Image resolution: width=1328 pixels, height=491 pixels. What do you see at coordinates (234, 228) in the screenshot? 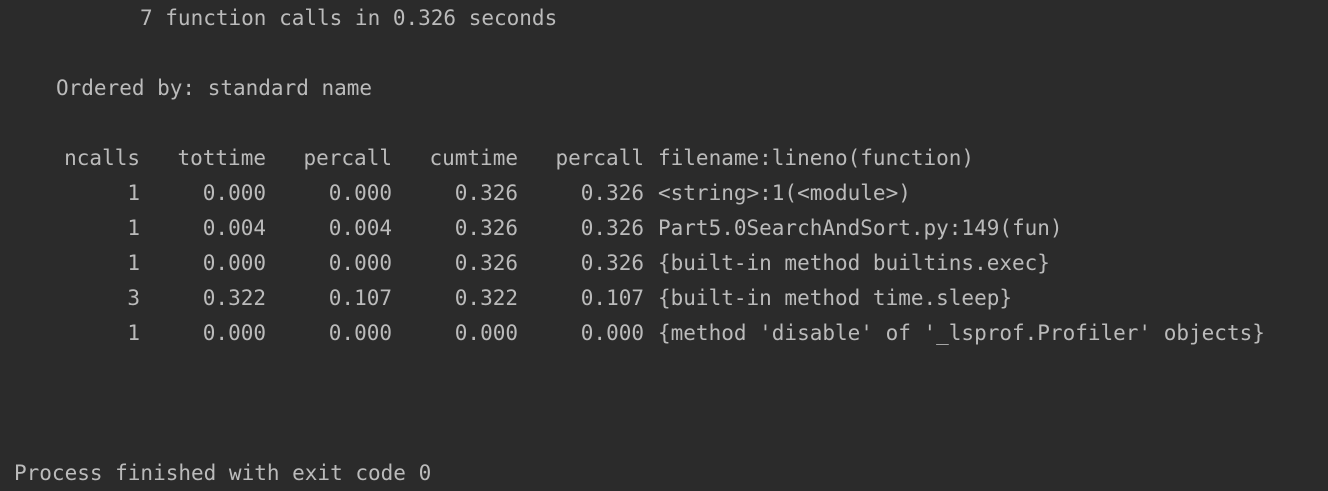
I see `cell-tottime: 0.004` at bounding box center [234, 228].